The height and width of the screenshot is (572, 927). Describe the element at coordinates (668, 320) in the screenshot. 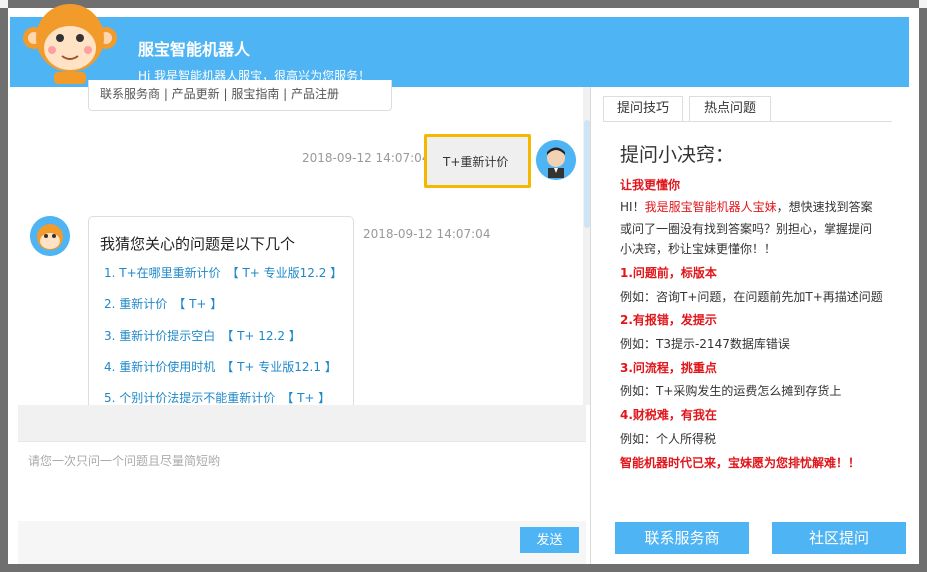

I see `tip-head-2: 2.有报错，发提示` at that location.